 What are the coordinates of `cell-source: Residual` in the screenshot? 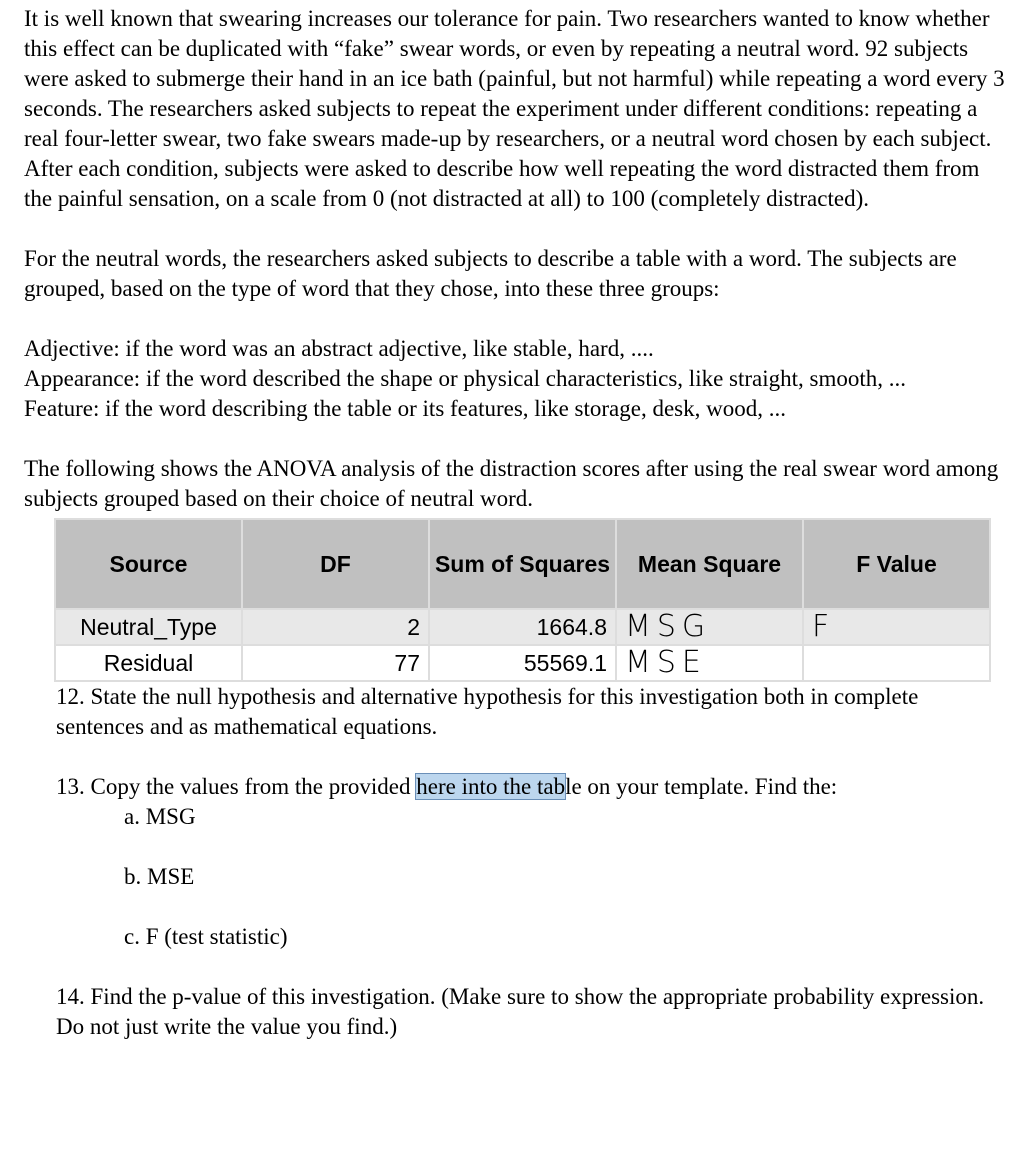 It's located at (148, 663).